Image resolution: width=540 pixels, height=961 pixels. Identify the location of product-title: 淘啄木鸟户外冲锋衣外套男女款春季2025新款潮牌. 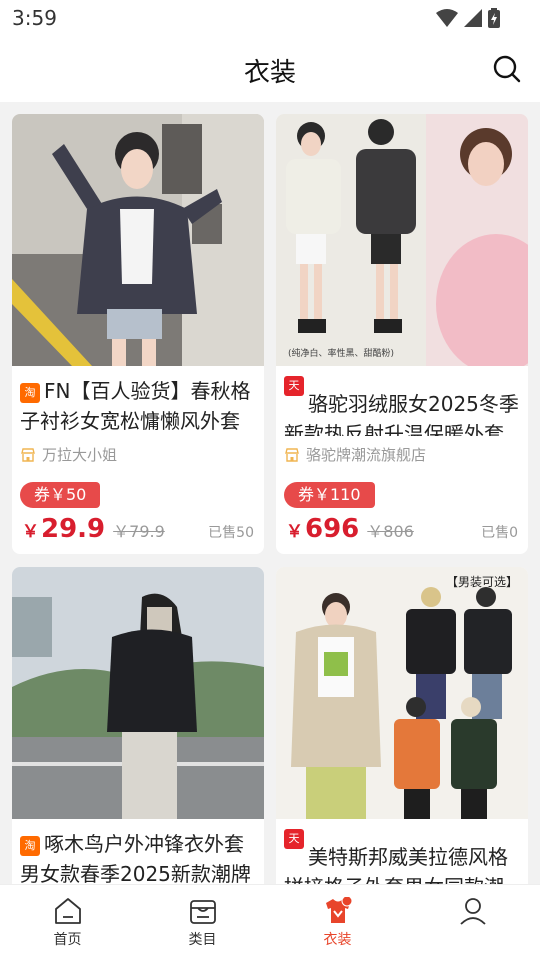
(138, 859).